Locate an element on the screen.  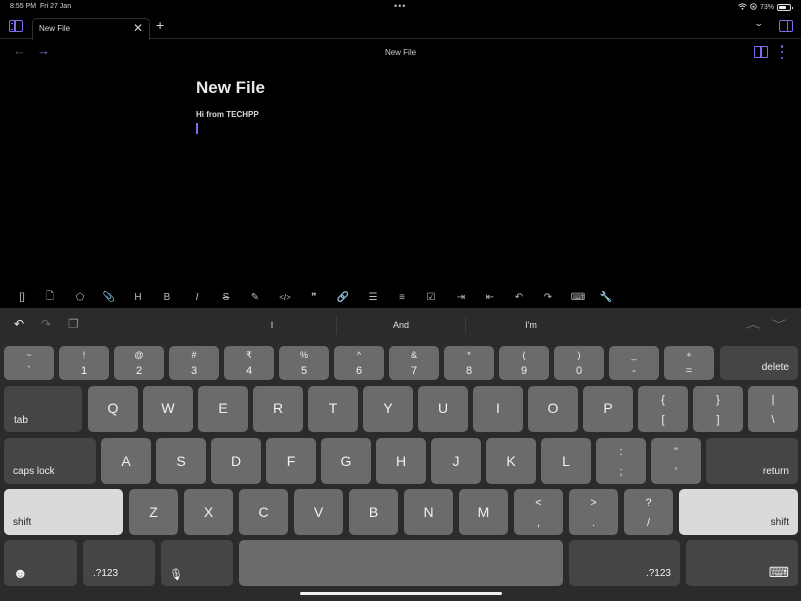
key-bracket-1: }] is located at coordinates (718, 409).